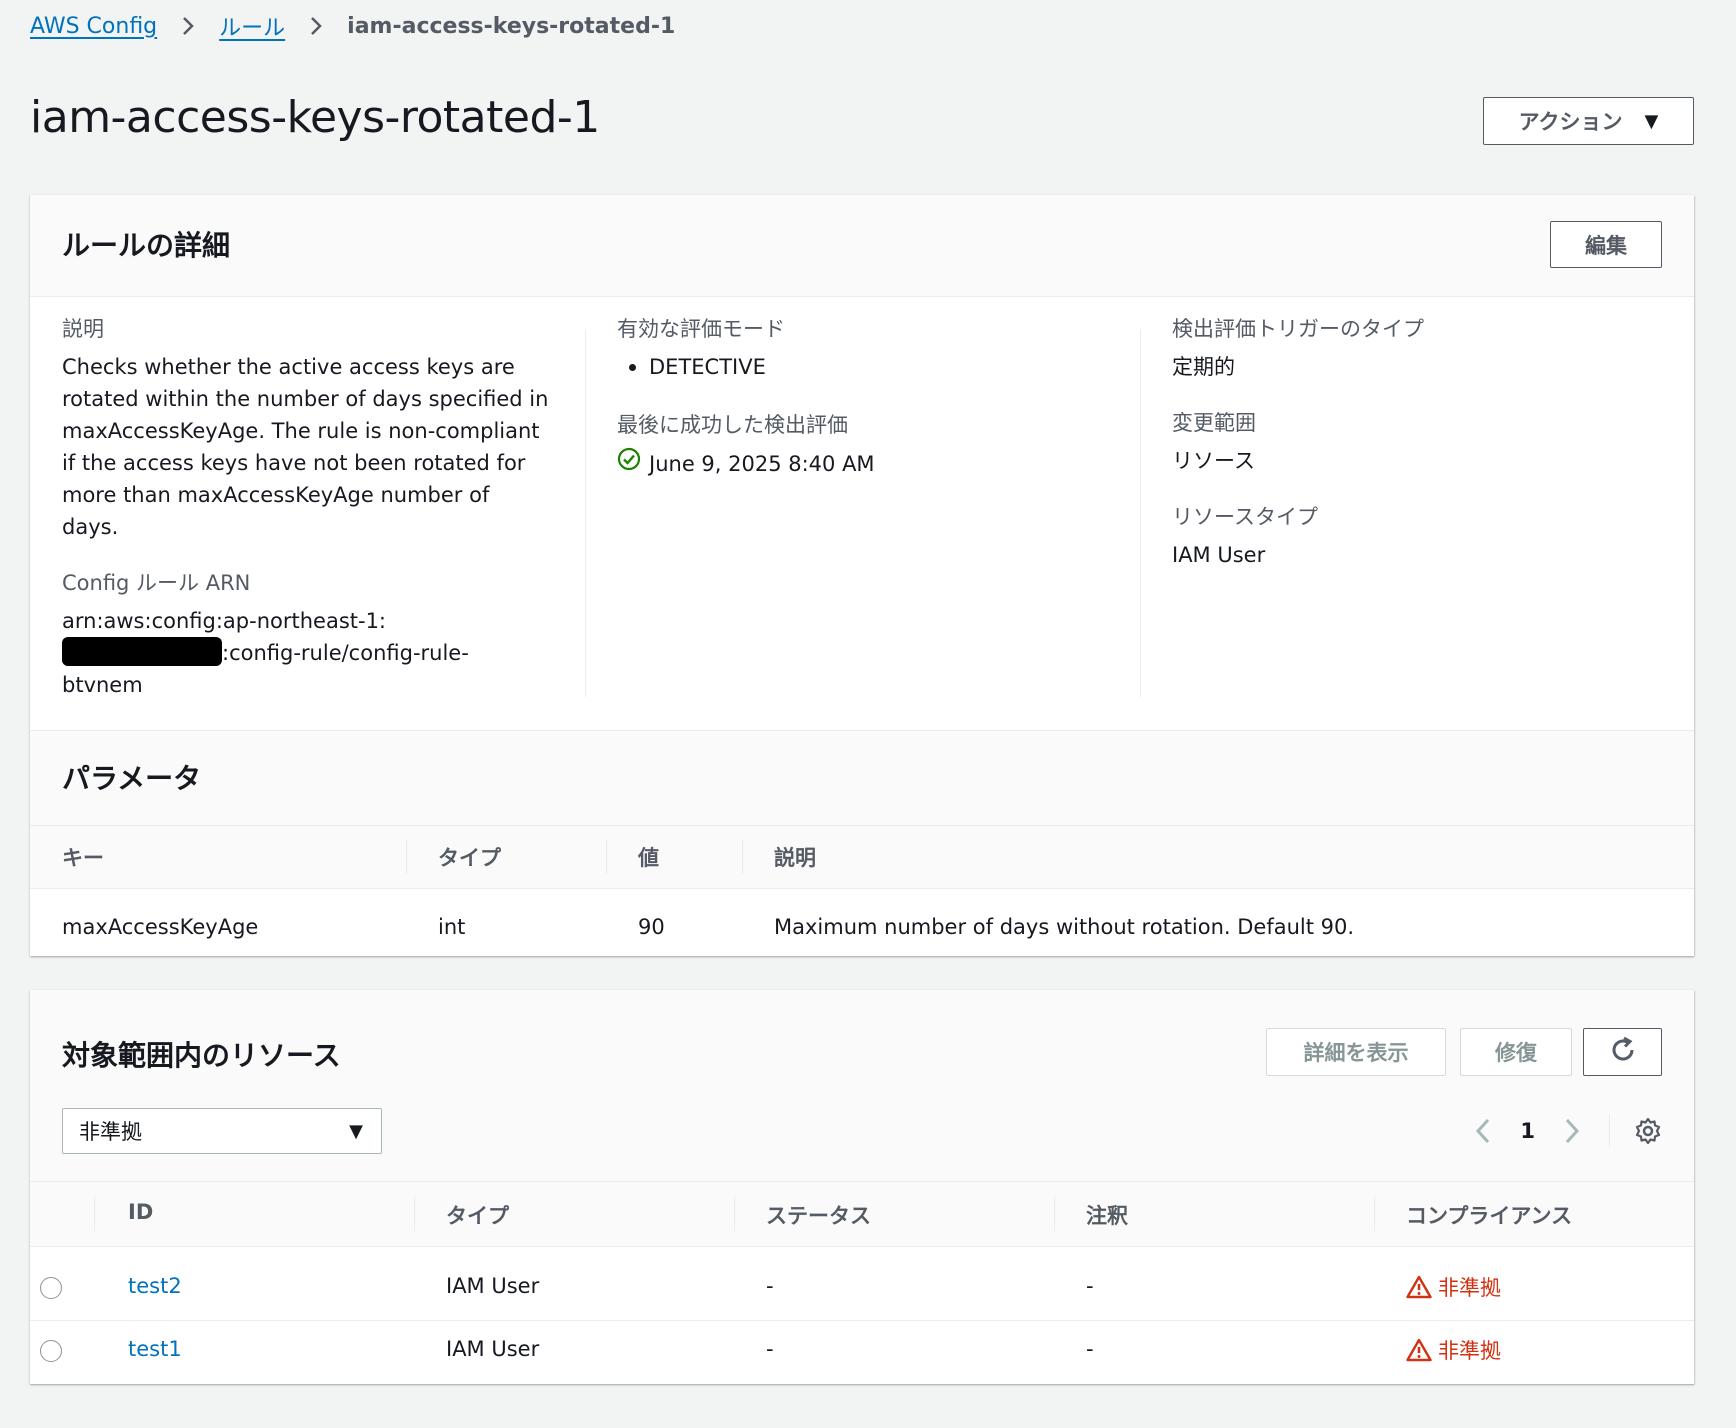  Describe the element at coordinates (252, 26) in the screenshot. I see `breadcrumb-rules: ルール` at that location.